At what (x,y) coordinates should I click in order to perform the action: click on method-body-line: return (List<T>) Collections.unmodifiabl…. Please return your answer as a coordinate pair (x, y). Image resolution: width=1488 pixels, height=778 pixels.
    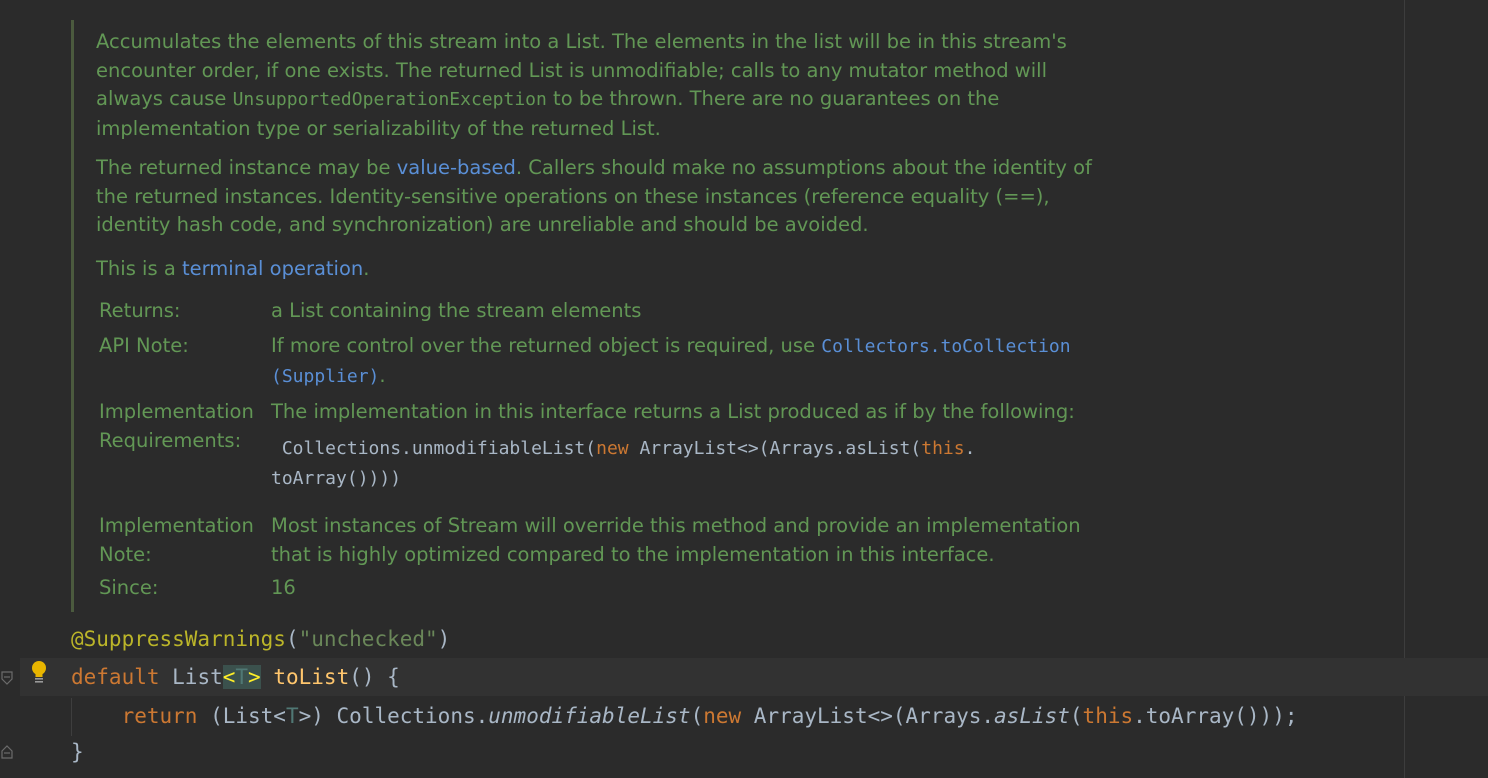
    Looking at the image, I should click on (684, 716).